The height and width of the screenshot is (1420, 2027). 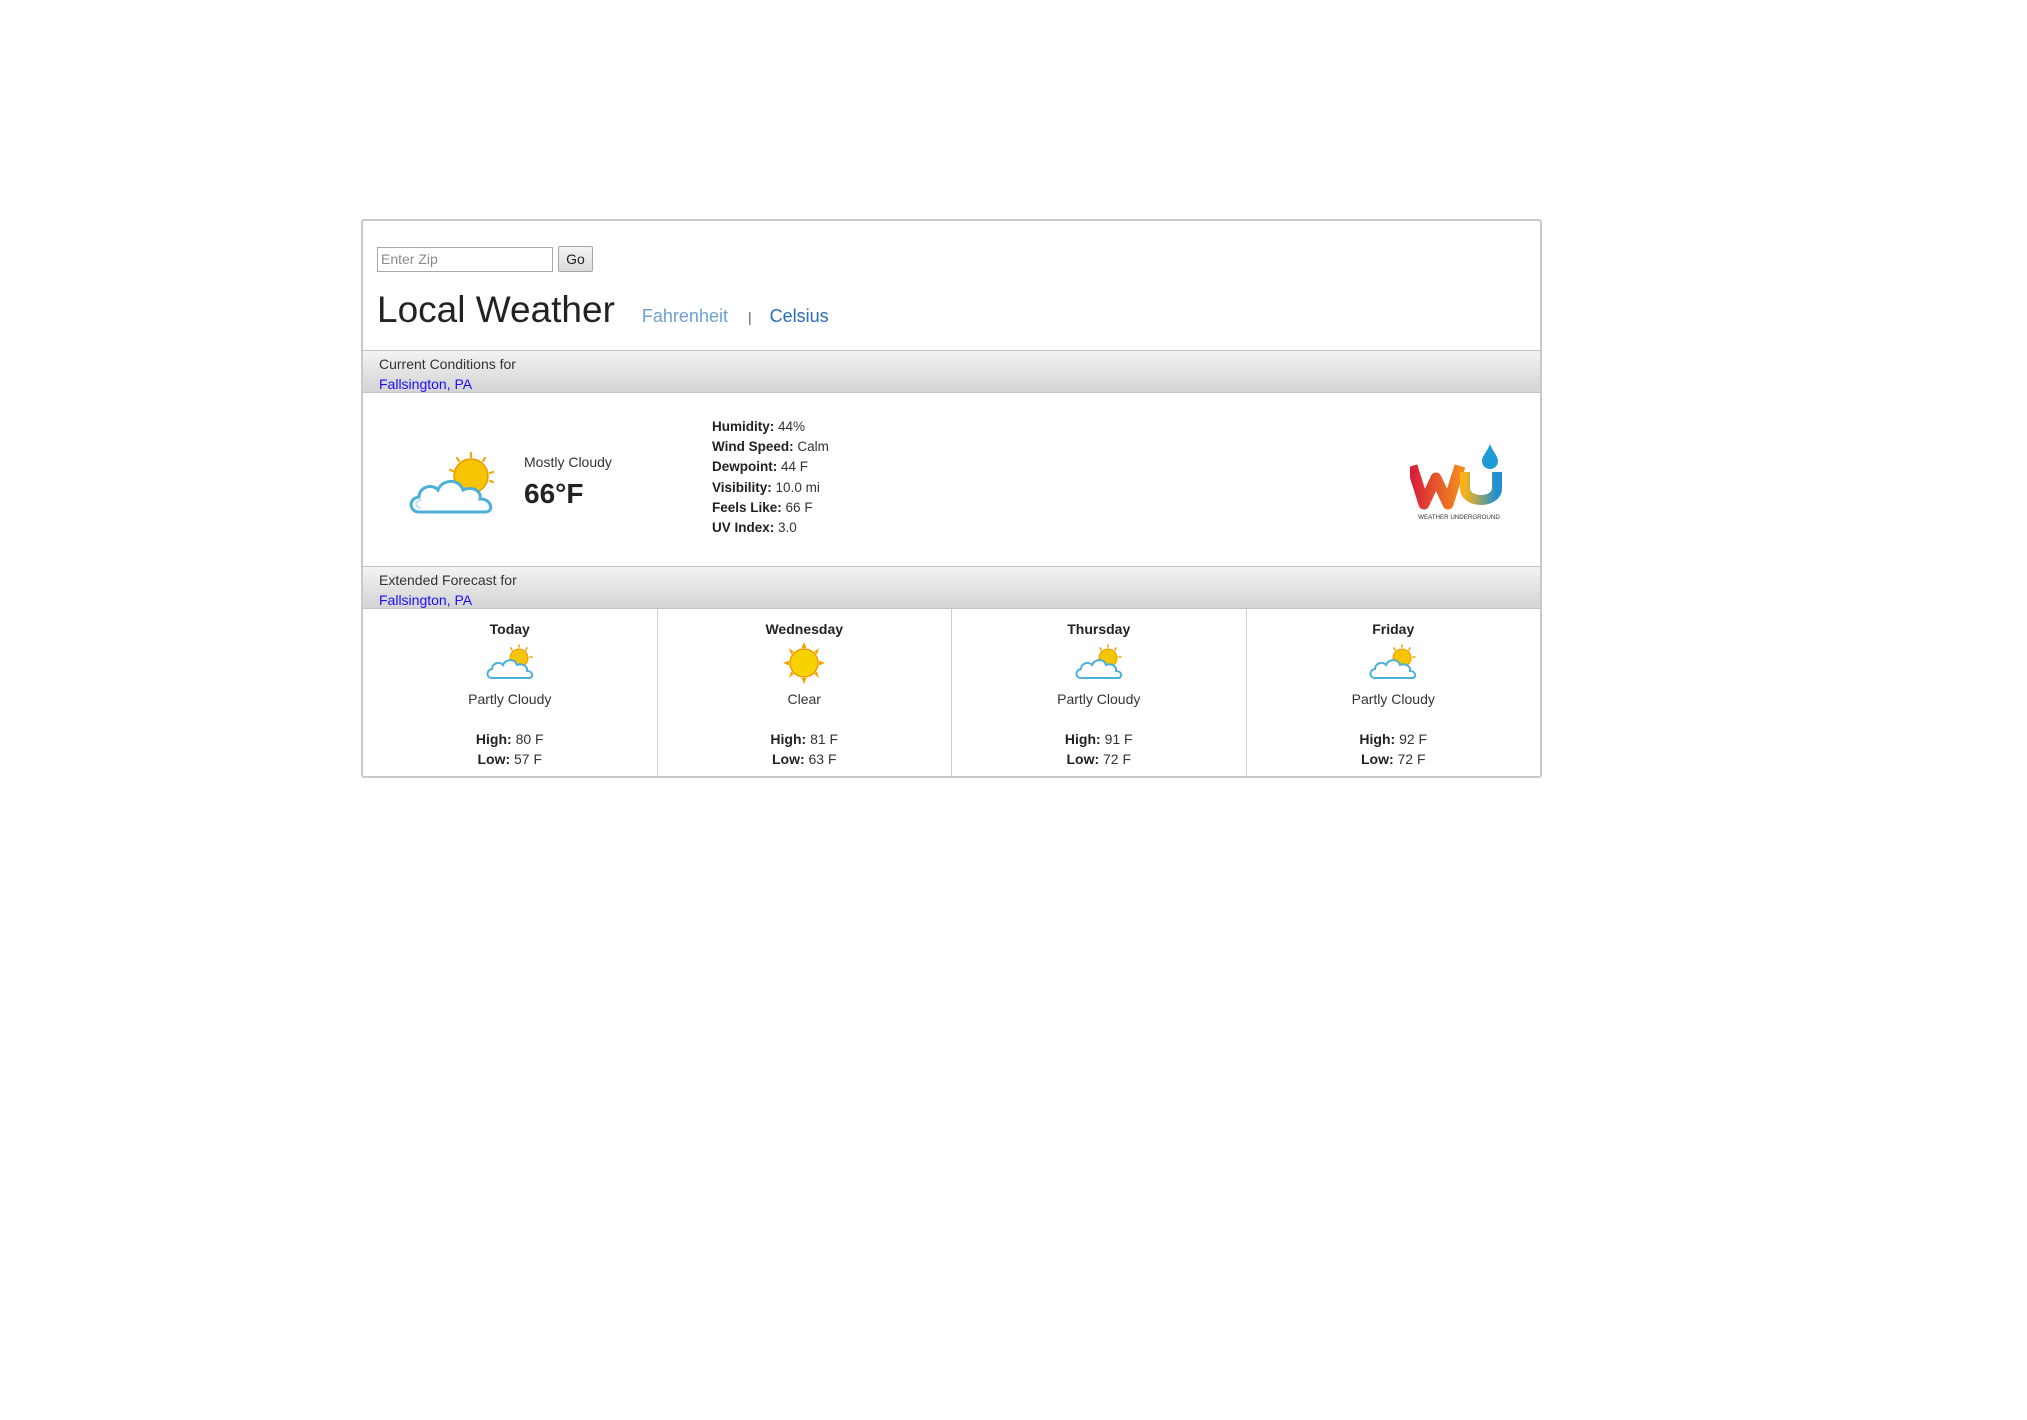 I want to click on day-low: Low: 63 F, so click(x=804, y=759).